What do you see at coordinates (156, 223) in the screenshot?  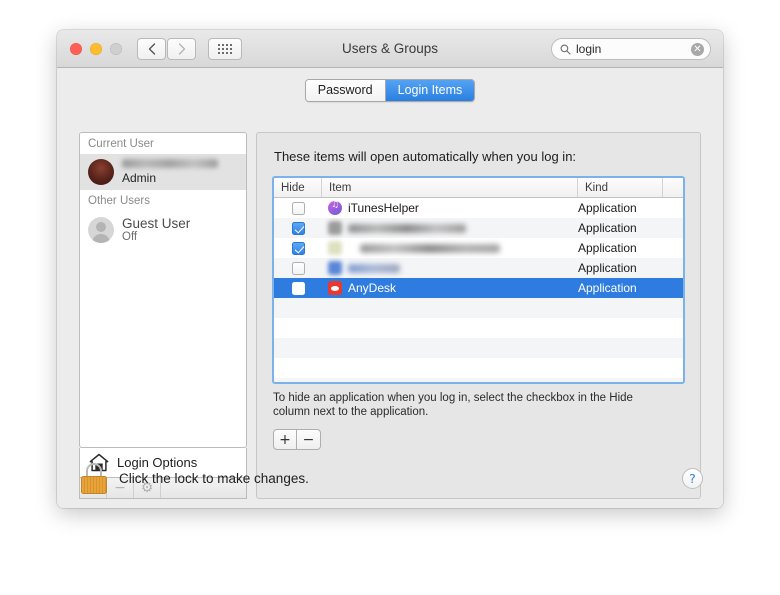 I see `user-name: Guest User` at bounding box center [156, 223].